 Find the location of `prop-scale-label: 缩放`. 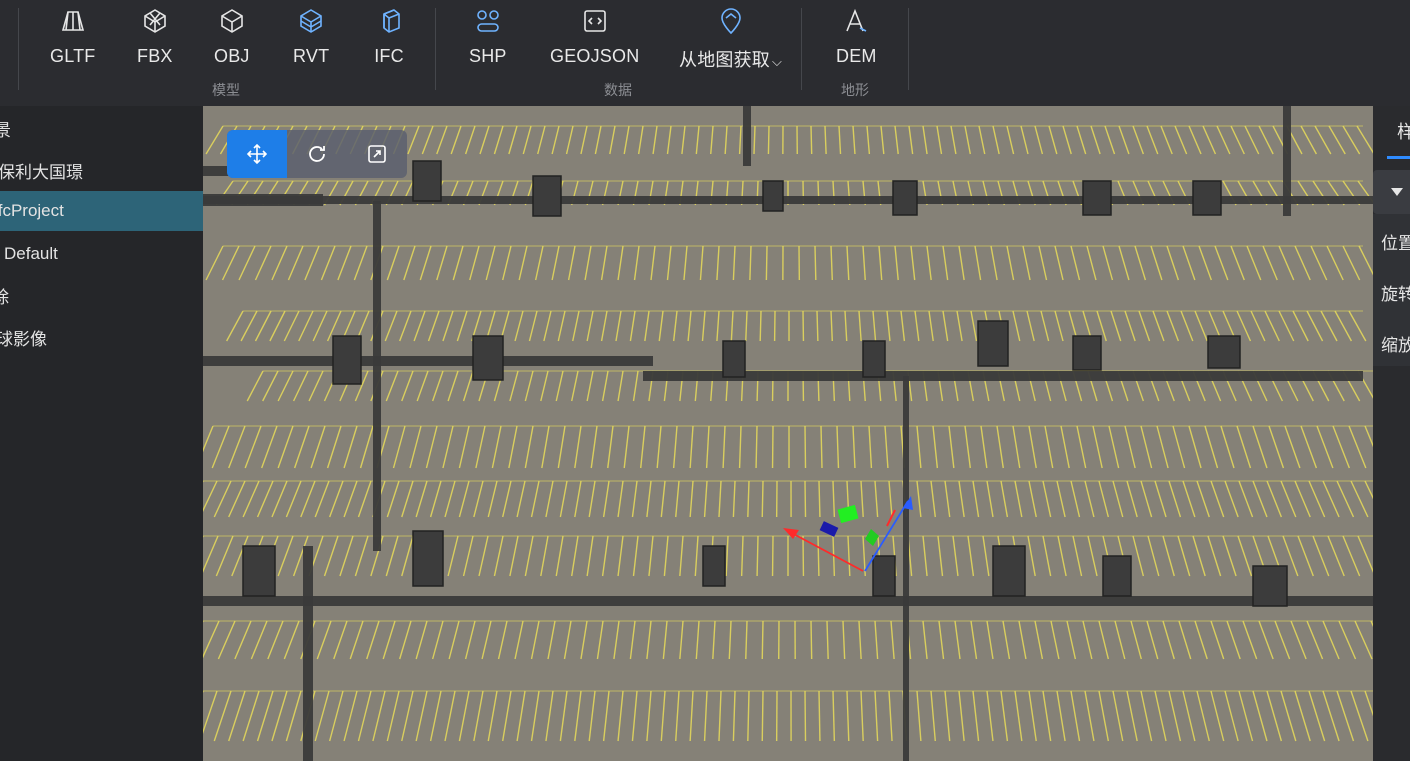

prop-scale-label: 缩放 is located at coordinates (1395, 345).